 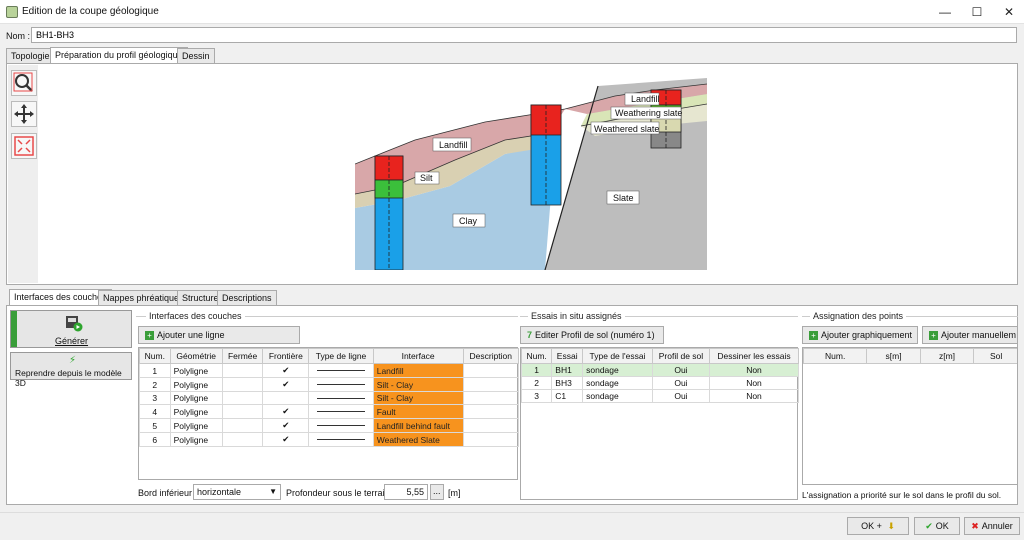 I want to click on table-row: 1 Polyligne ✔ Landfill, so click(x=329, y=370).